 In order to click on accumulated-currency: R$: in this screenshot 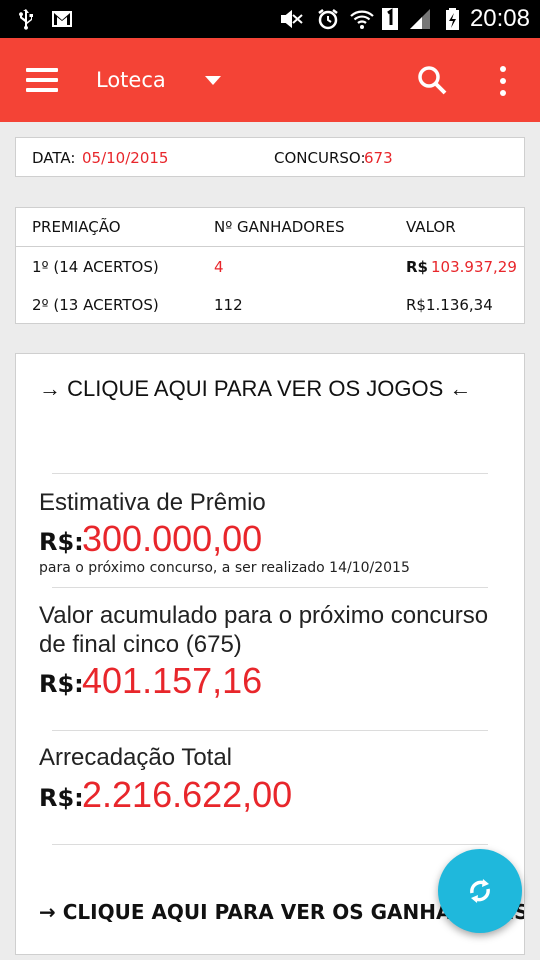, I will do `click(61, 684)`.